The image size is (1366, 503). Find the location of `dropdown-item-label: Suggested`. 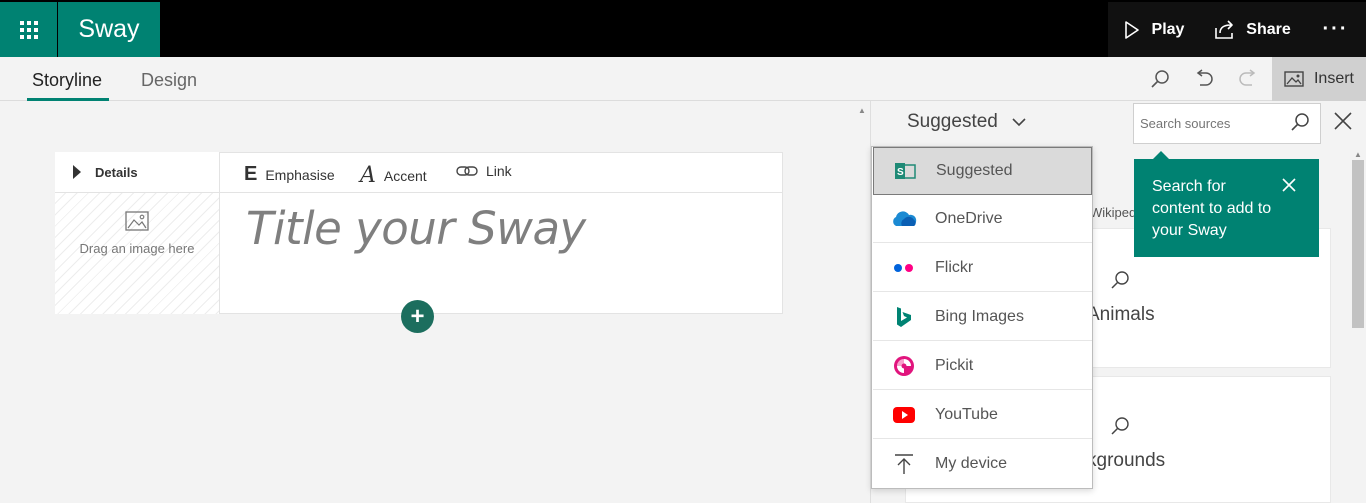

dropdown-item-label: Suggested is located at coordinates (974, 170).